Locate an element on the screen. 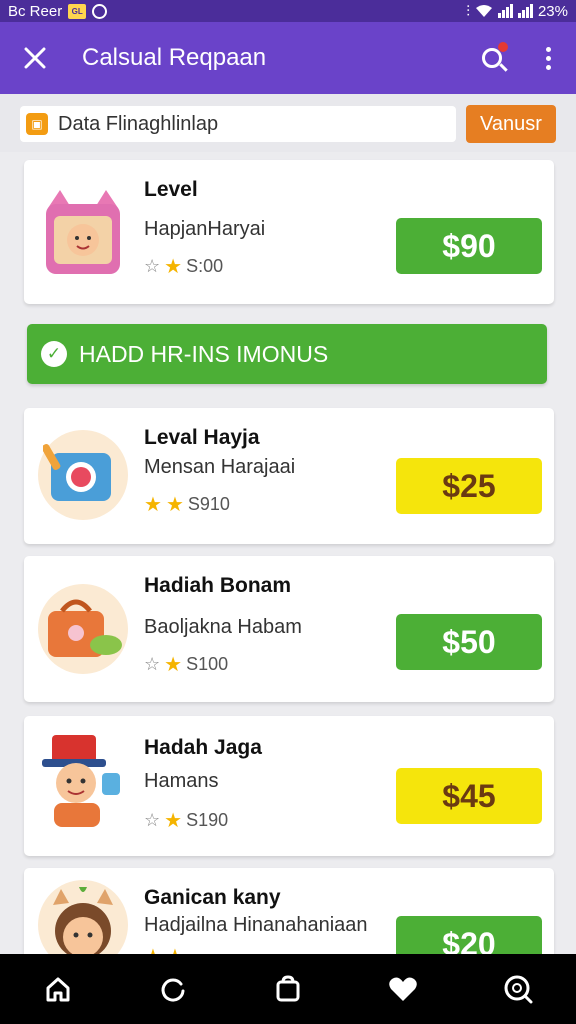 The width and height of the screenshot is (576, 1024). lunchbox-icon is located at coordinates (83, 629).